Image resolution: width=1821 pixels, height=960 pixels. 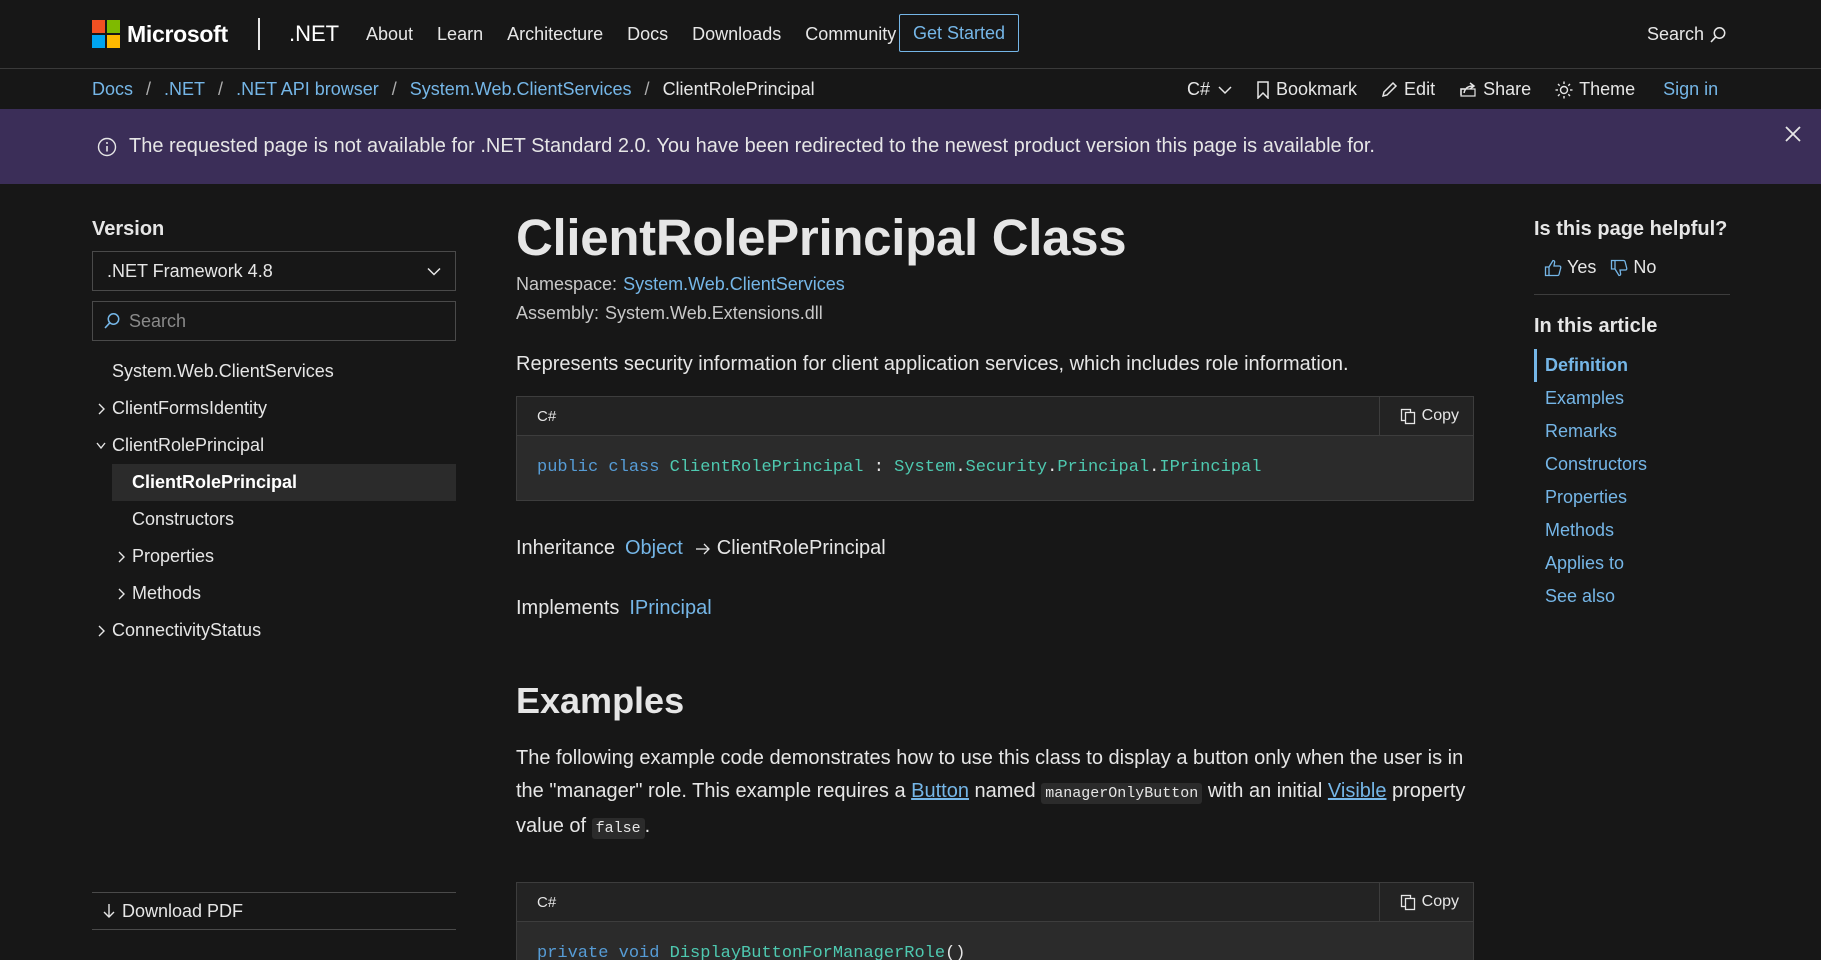 What do you see at coordinates (1103, 467) in the screenshot?
I see `code-type: Principal` at bounding box center [1103, 467].